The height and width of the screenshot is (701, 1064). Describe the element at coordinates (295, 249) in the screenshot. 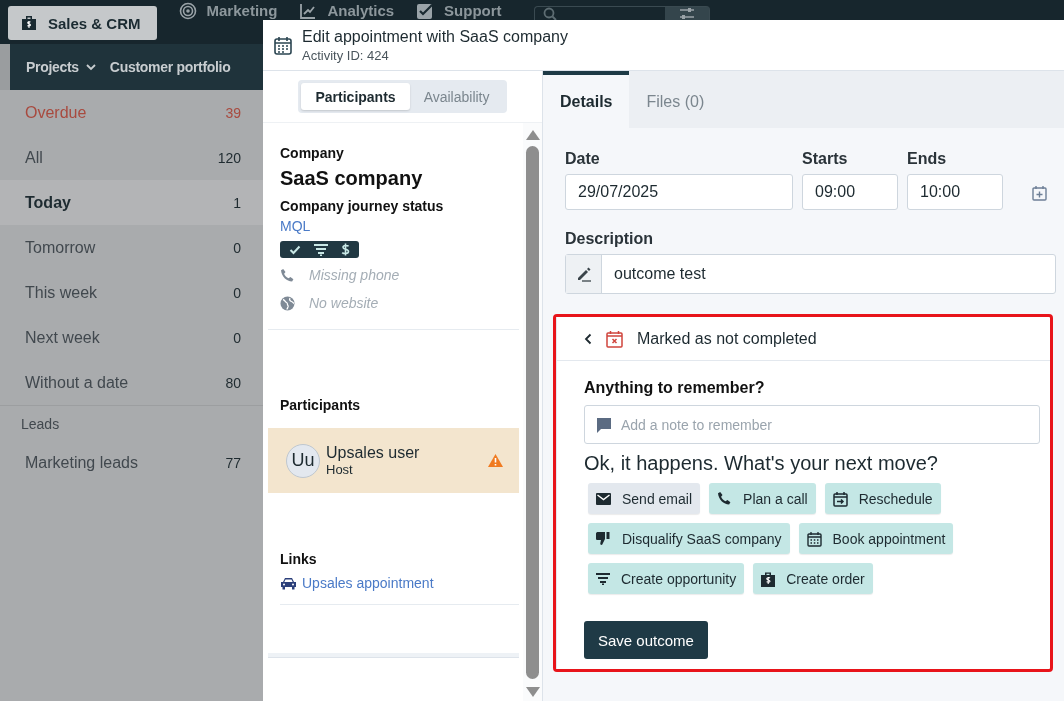

I see `check-icon` at that location.